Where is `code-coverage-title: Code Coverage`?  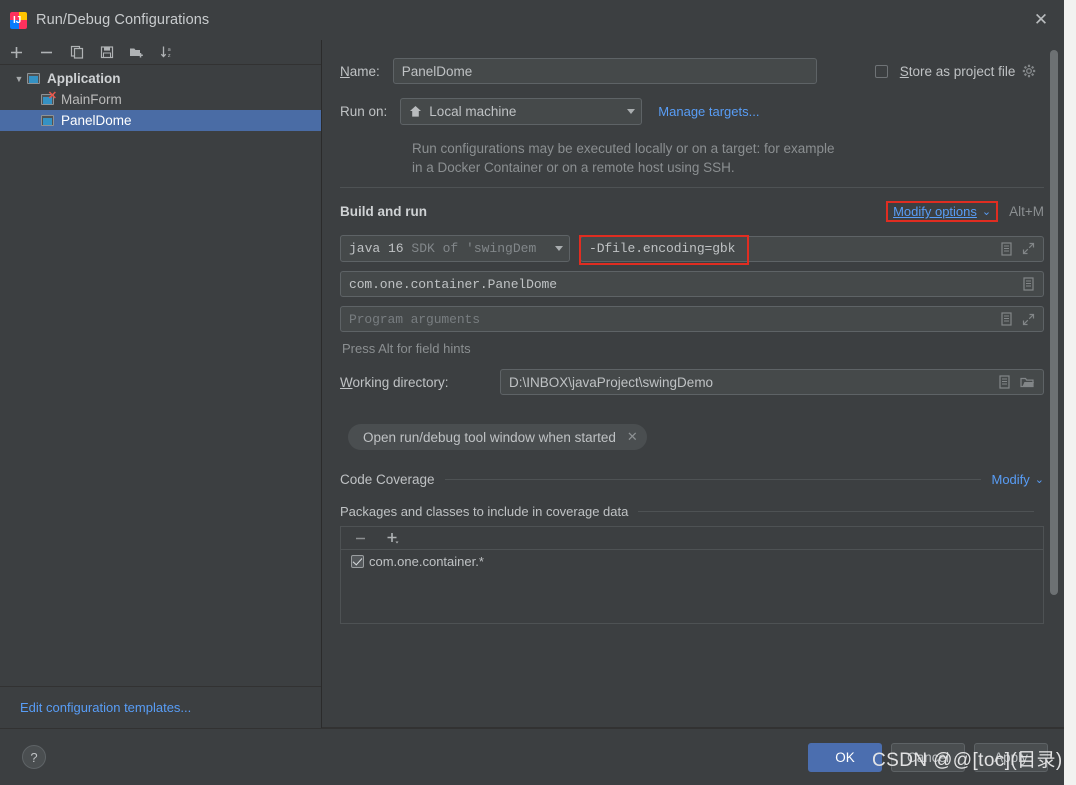
code-coverage-title: Code Coverage is located at coordinates (387, 479).